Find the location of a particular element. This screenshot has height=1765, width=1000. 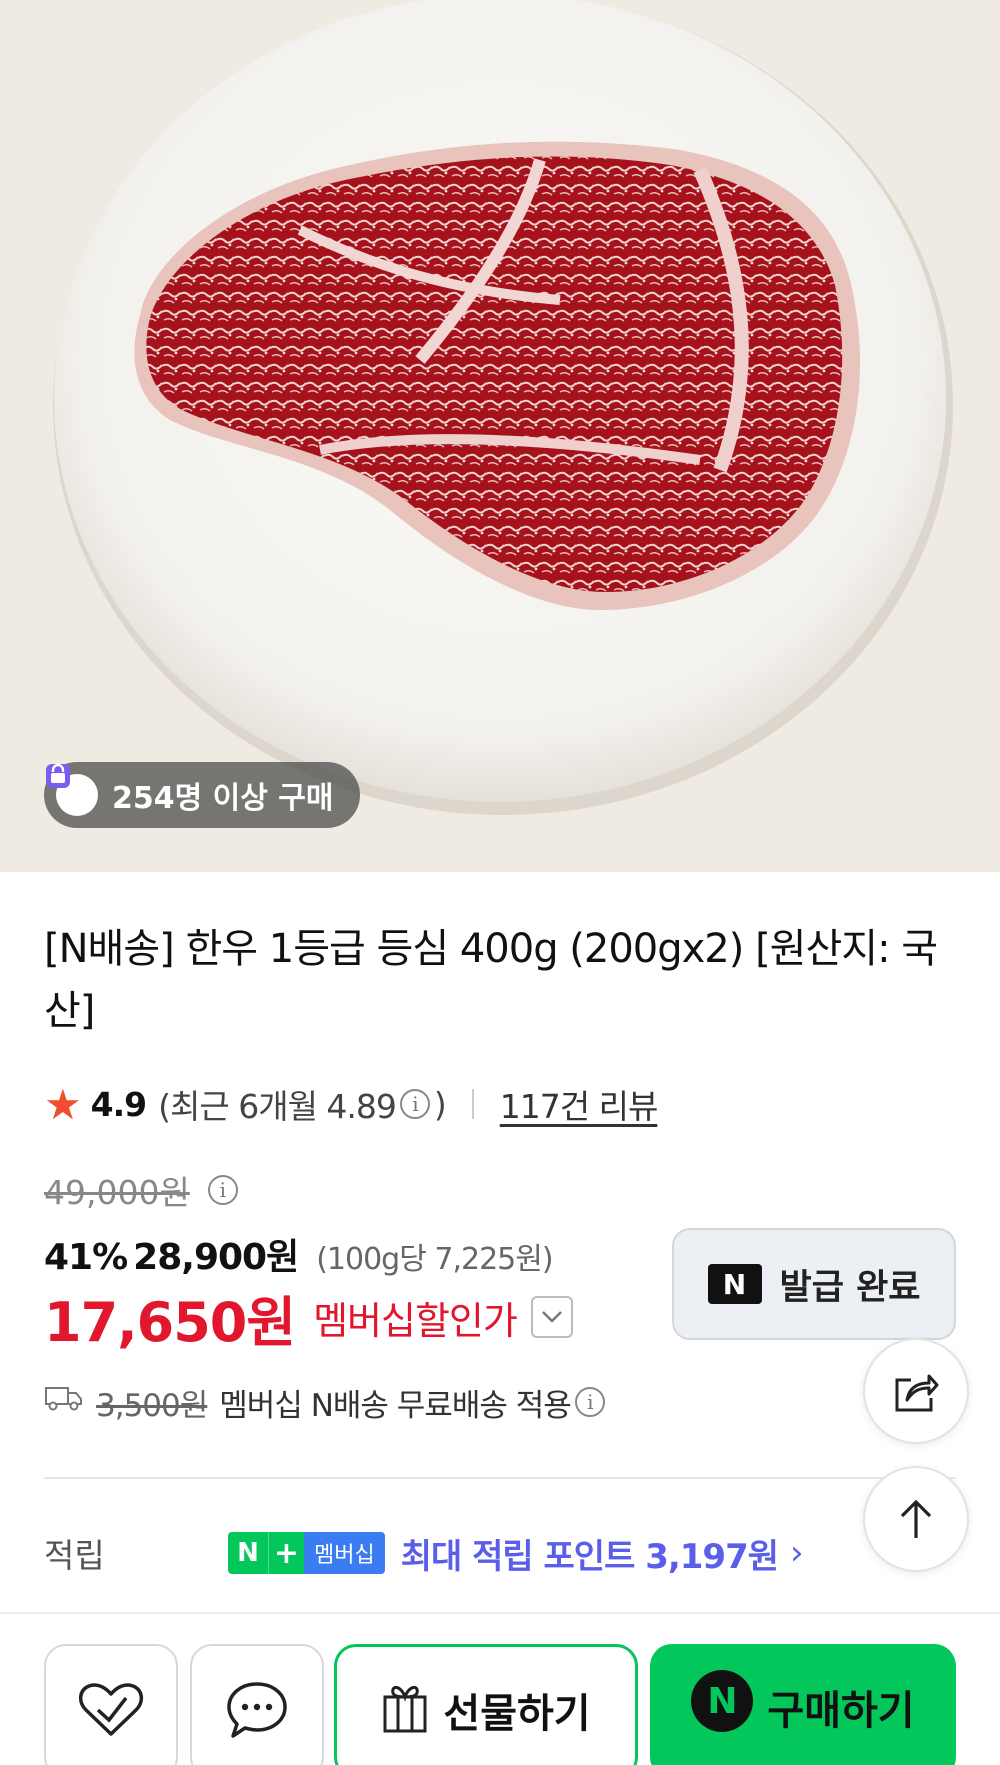

bottom-action-bar: 선물하기 N 구매하기 is located at coordinates (500, 1688).